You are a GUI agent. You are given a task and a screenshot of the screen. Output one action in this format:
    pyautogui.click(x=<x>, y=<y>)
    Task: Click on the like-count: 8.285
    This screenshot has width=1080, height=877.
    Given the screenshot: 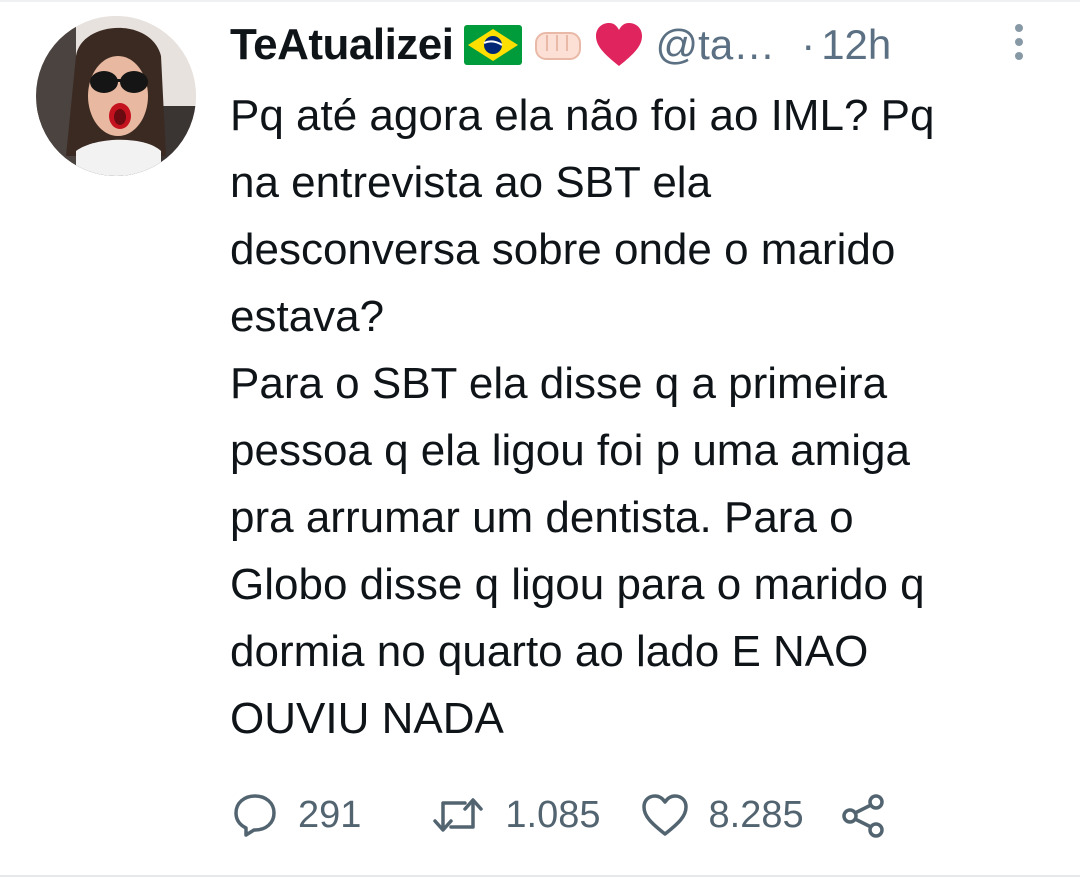 What is the action you would take?
    pyautogui.click(x=756, y=814)
    